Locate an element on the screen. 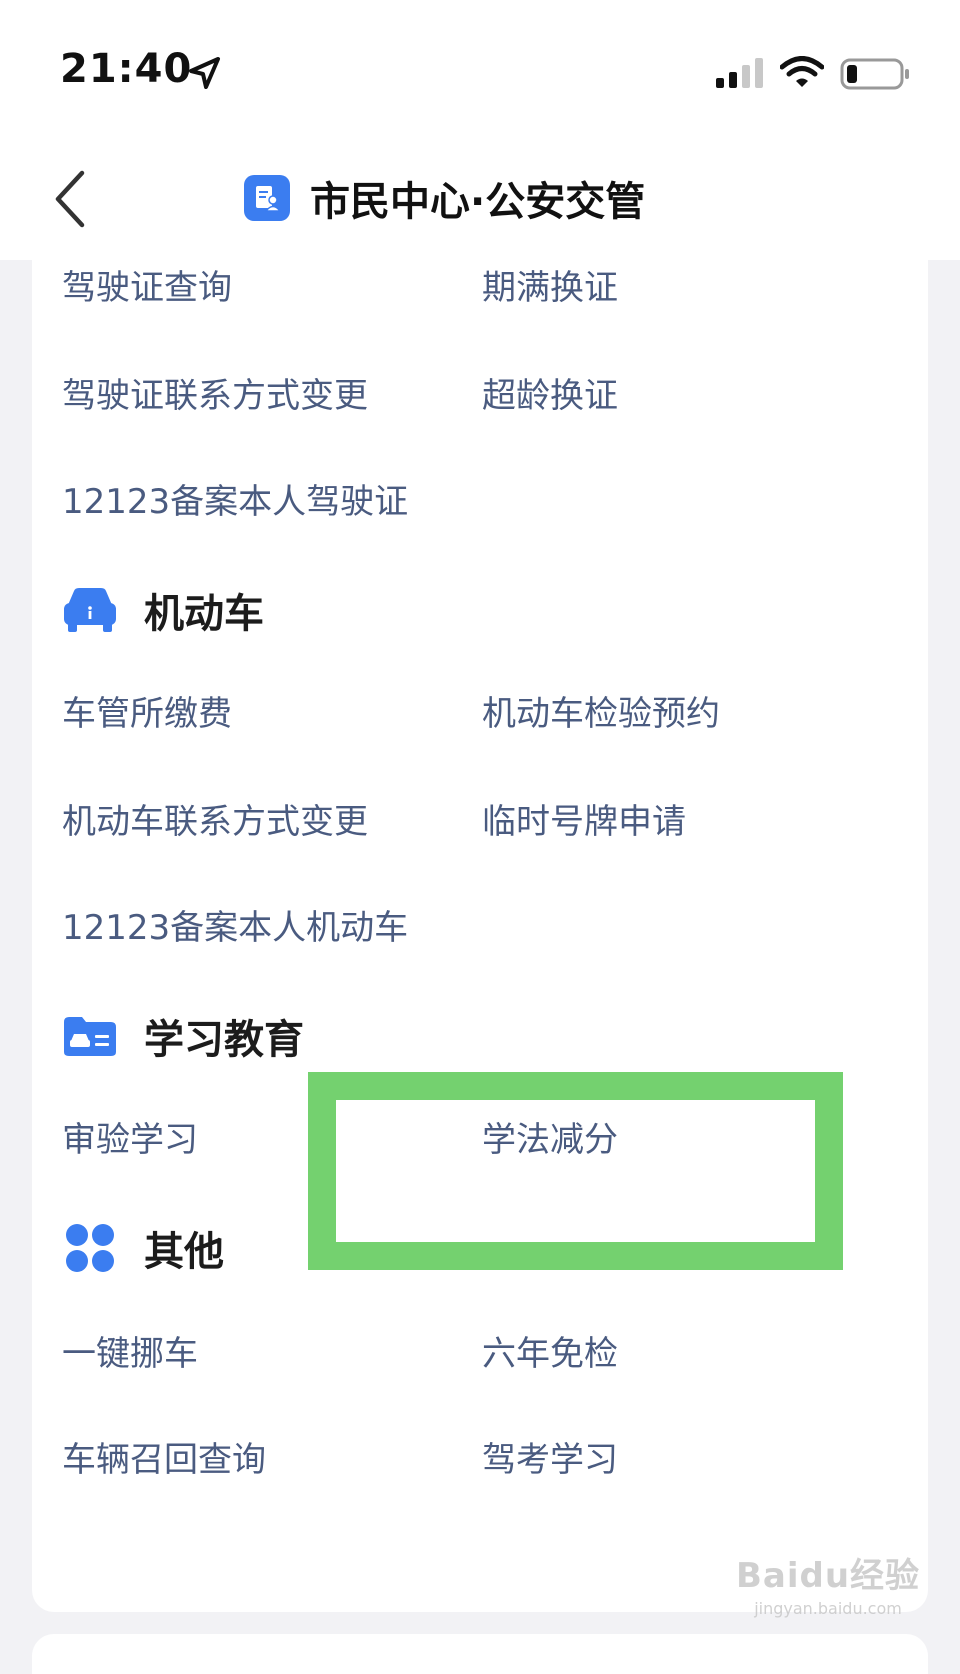 This screenshot has width=960, height=1674. location-arrow-icon is located at coordinates (204, 73).